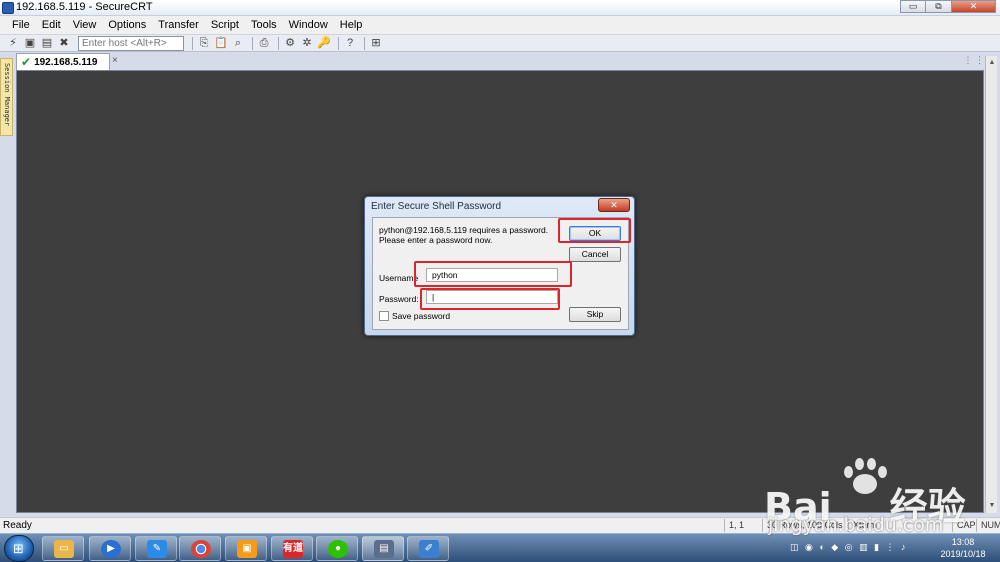 The height and width of the screenshot is (562, 1000). What do you see at coordinates (849, 547) in the screenshot?
I see `system-tray: ◫ ◉ ◐ ◆ ◎ ▥ ▮ ⋮ ♪` at bounding box center [849, 547].